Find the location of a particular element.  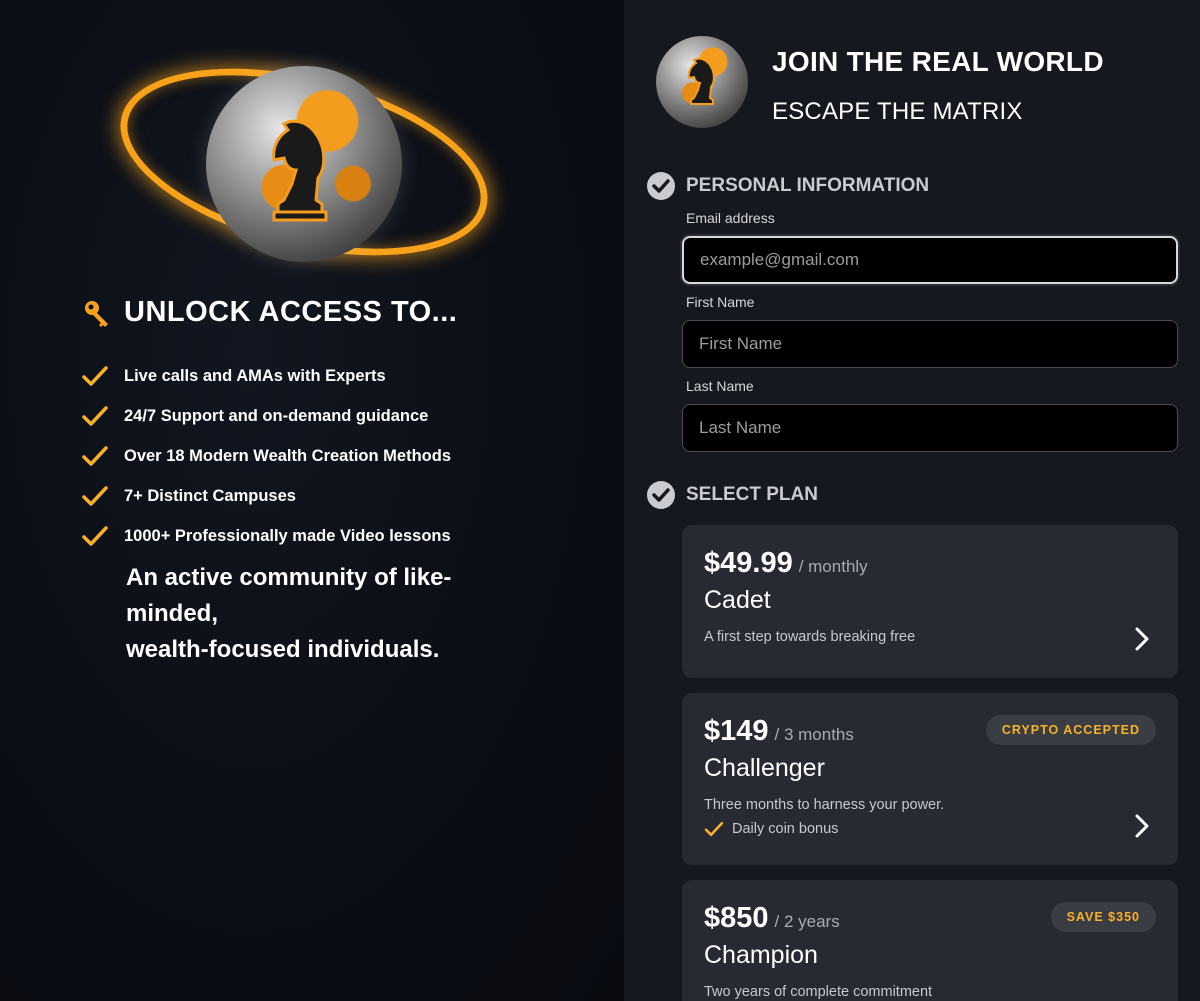

plan-name: Champion is located at coordinates (761, 955).